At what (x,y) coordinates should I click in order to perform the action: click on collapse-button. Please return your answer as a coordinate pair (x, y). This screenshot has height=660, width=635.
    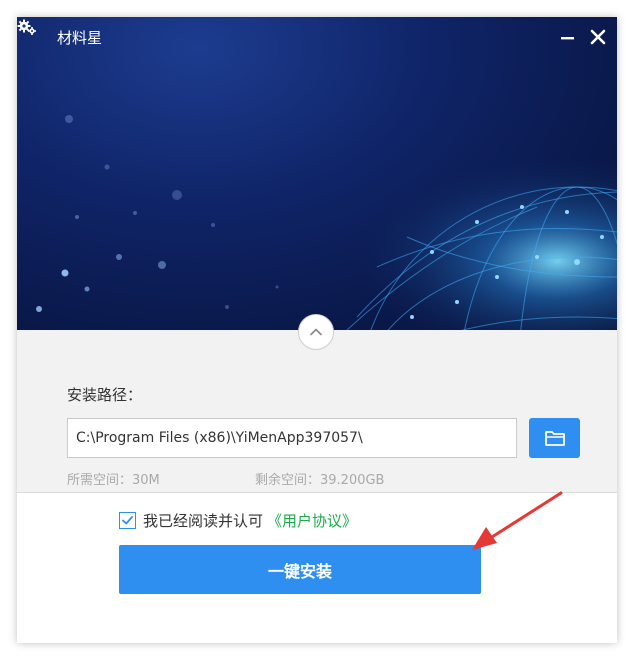
    Looking at the image, I should click on (316, 332).